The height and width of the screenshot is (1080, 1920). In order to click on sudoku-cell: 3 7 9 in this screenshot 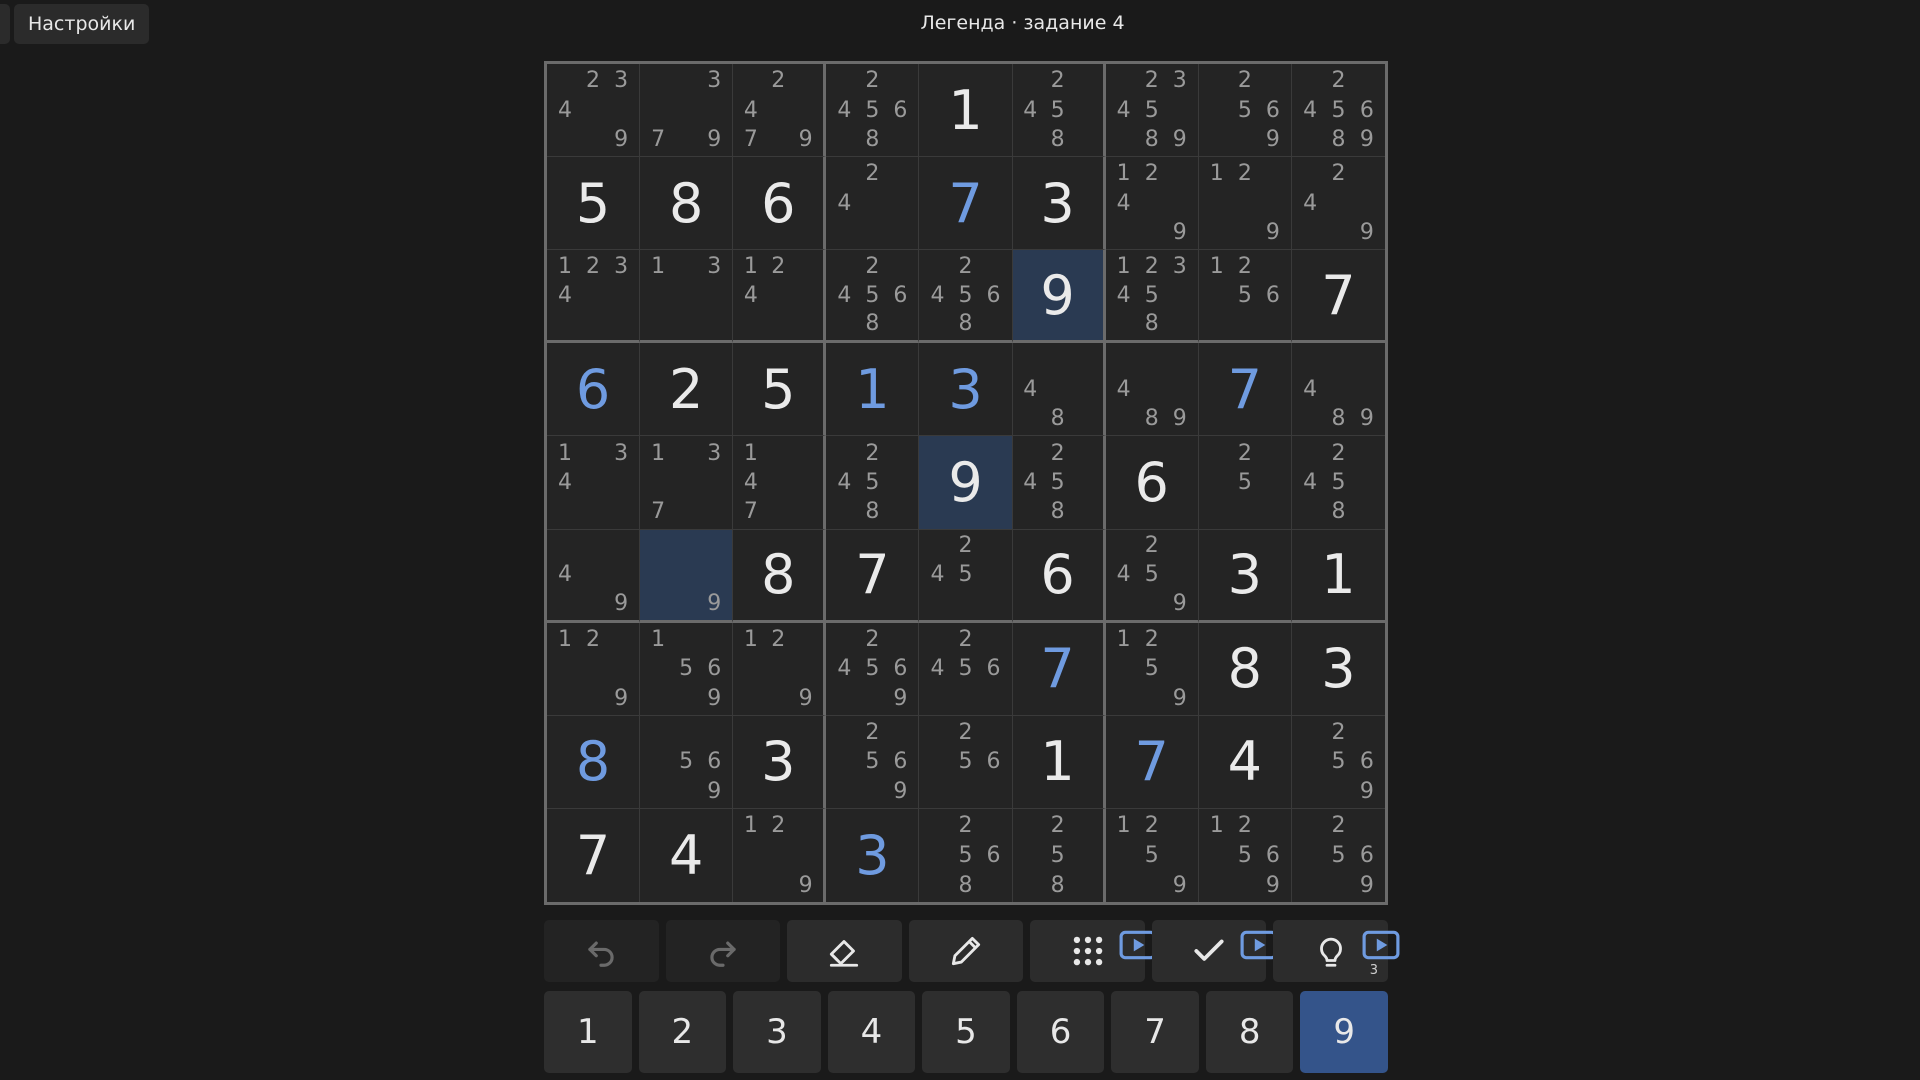, I will do `click(687, 111)`.